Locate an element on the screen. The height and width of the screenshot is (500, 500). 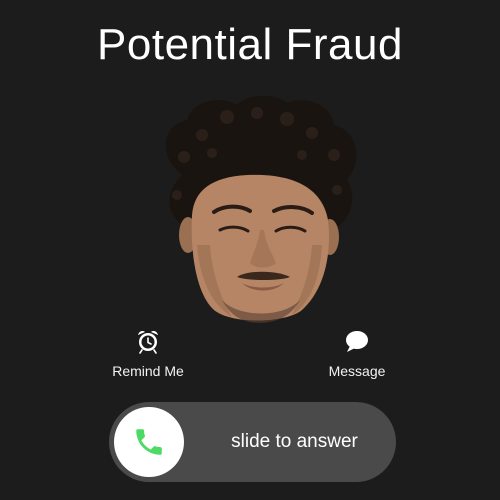
slide-to-answer-slider: slide to answer is located at coordinates (252, 442).